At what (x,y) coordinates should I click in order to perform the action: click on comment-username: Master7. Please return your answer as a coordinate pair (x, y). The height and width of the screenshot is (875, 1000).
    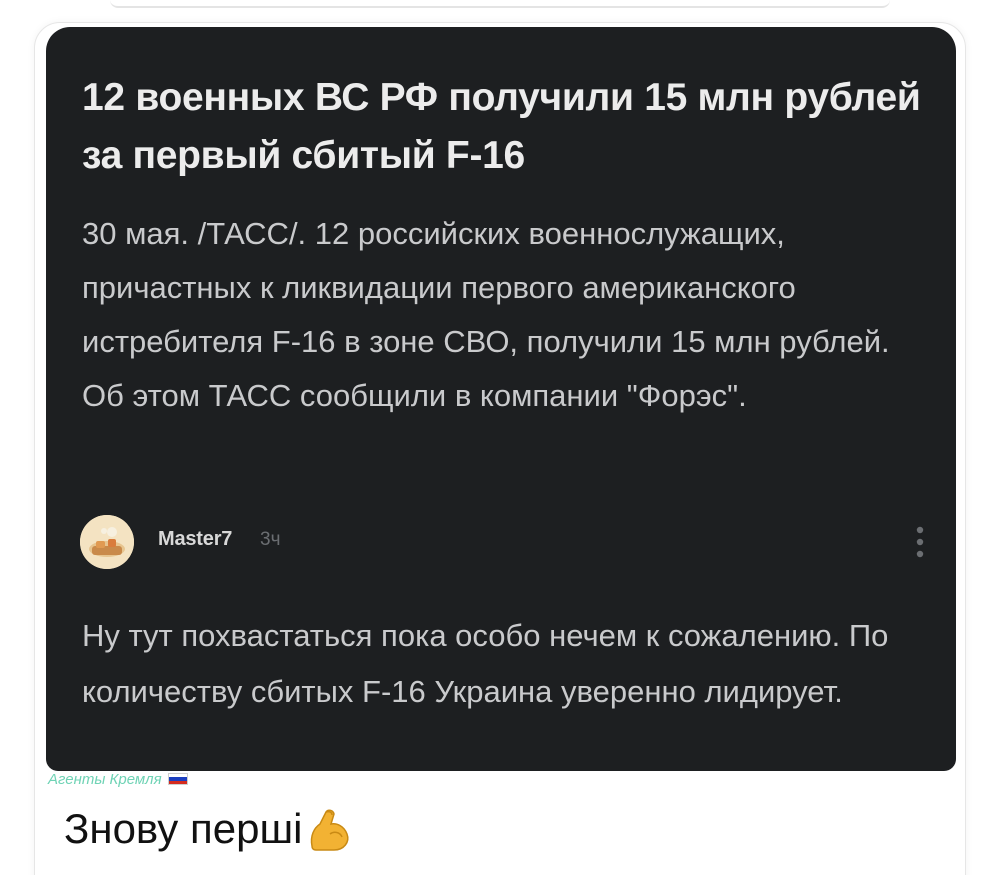
    Looking at the image, I should click on (195, 539).